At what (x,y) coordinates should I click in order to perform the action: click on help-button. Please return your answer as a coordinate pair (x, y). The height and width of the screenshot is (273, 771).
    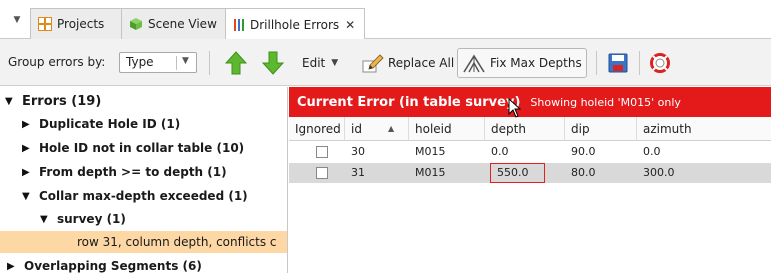
    Looking at the image, I should click on (660, 63).